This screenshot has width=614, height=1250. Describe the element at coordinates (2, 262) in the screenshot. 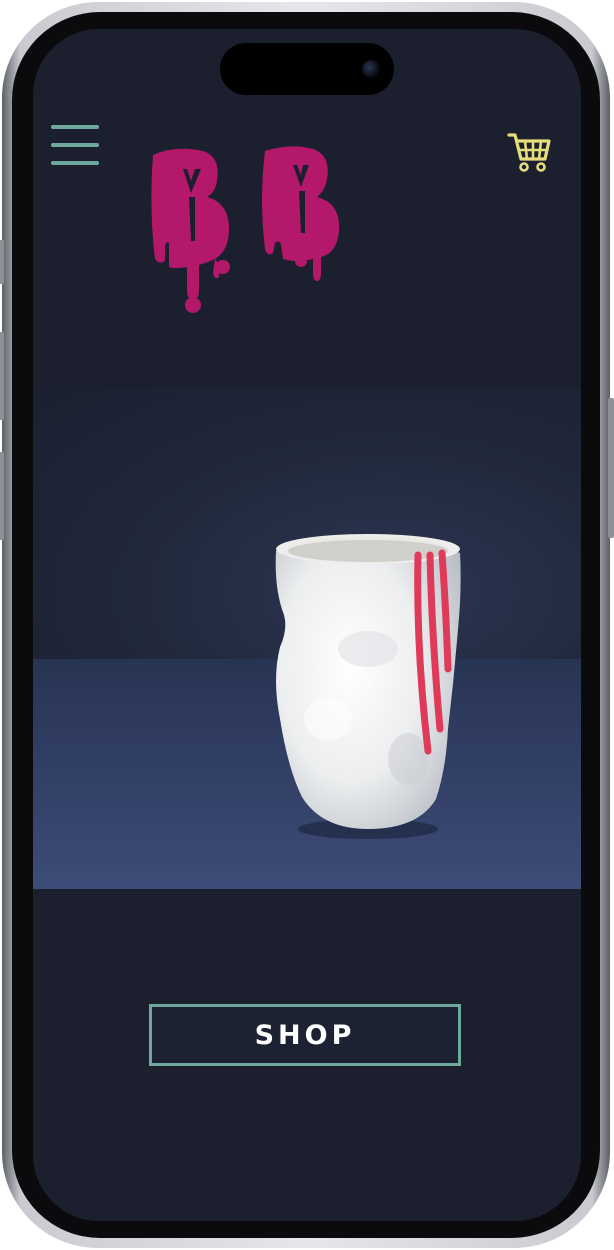

I see `action-button` at that location.